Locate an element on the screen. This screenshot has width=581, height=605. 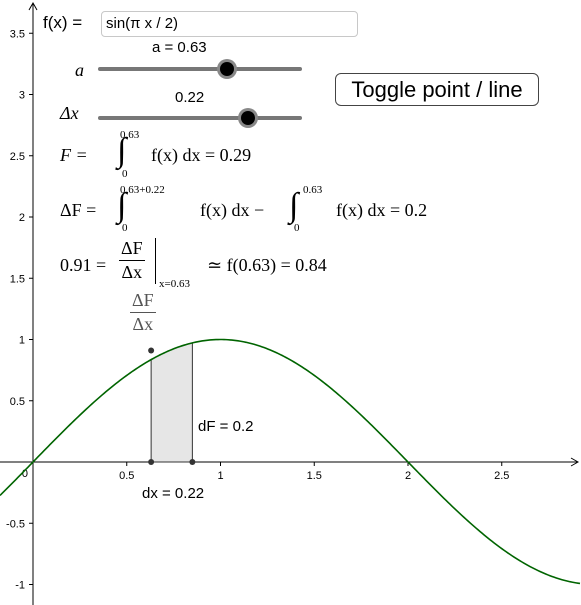
y-tick-label: 3 is located at coordinates (22, 96).